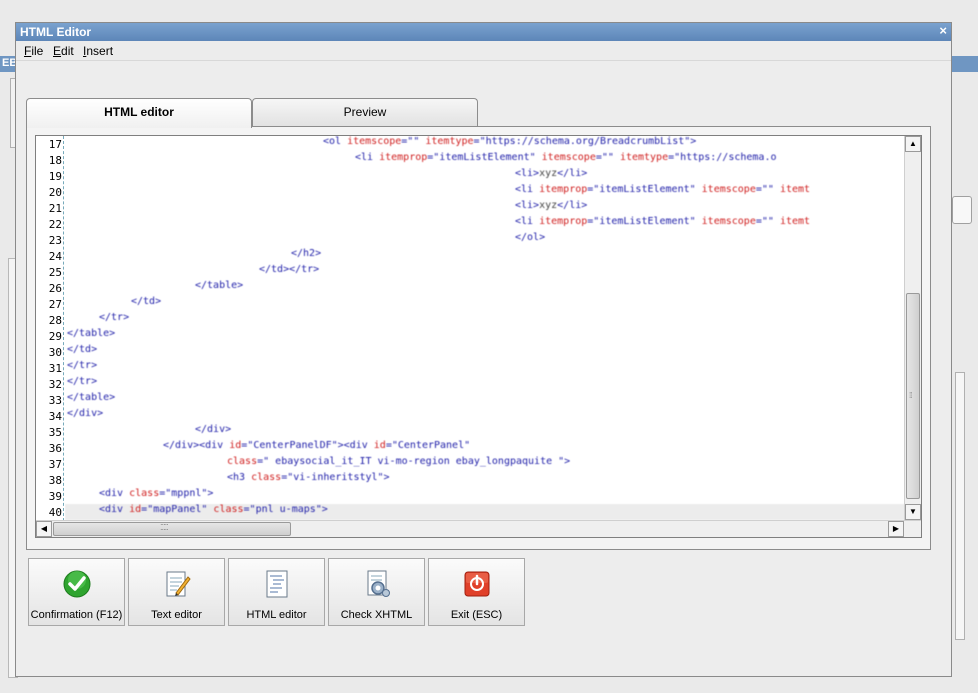 The height and width of the screenshot is (693, 978). I want to click on line-number: 24, so click(55, 256).